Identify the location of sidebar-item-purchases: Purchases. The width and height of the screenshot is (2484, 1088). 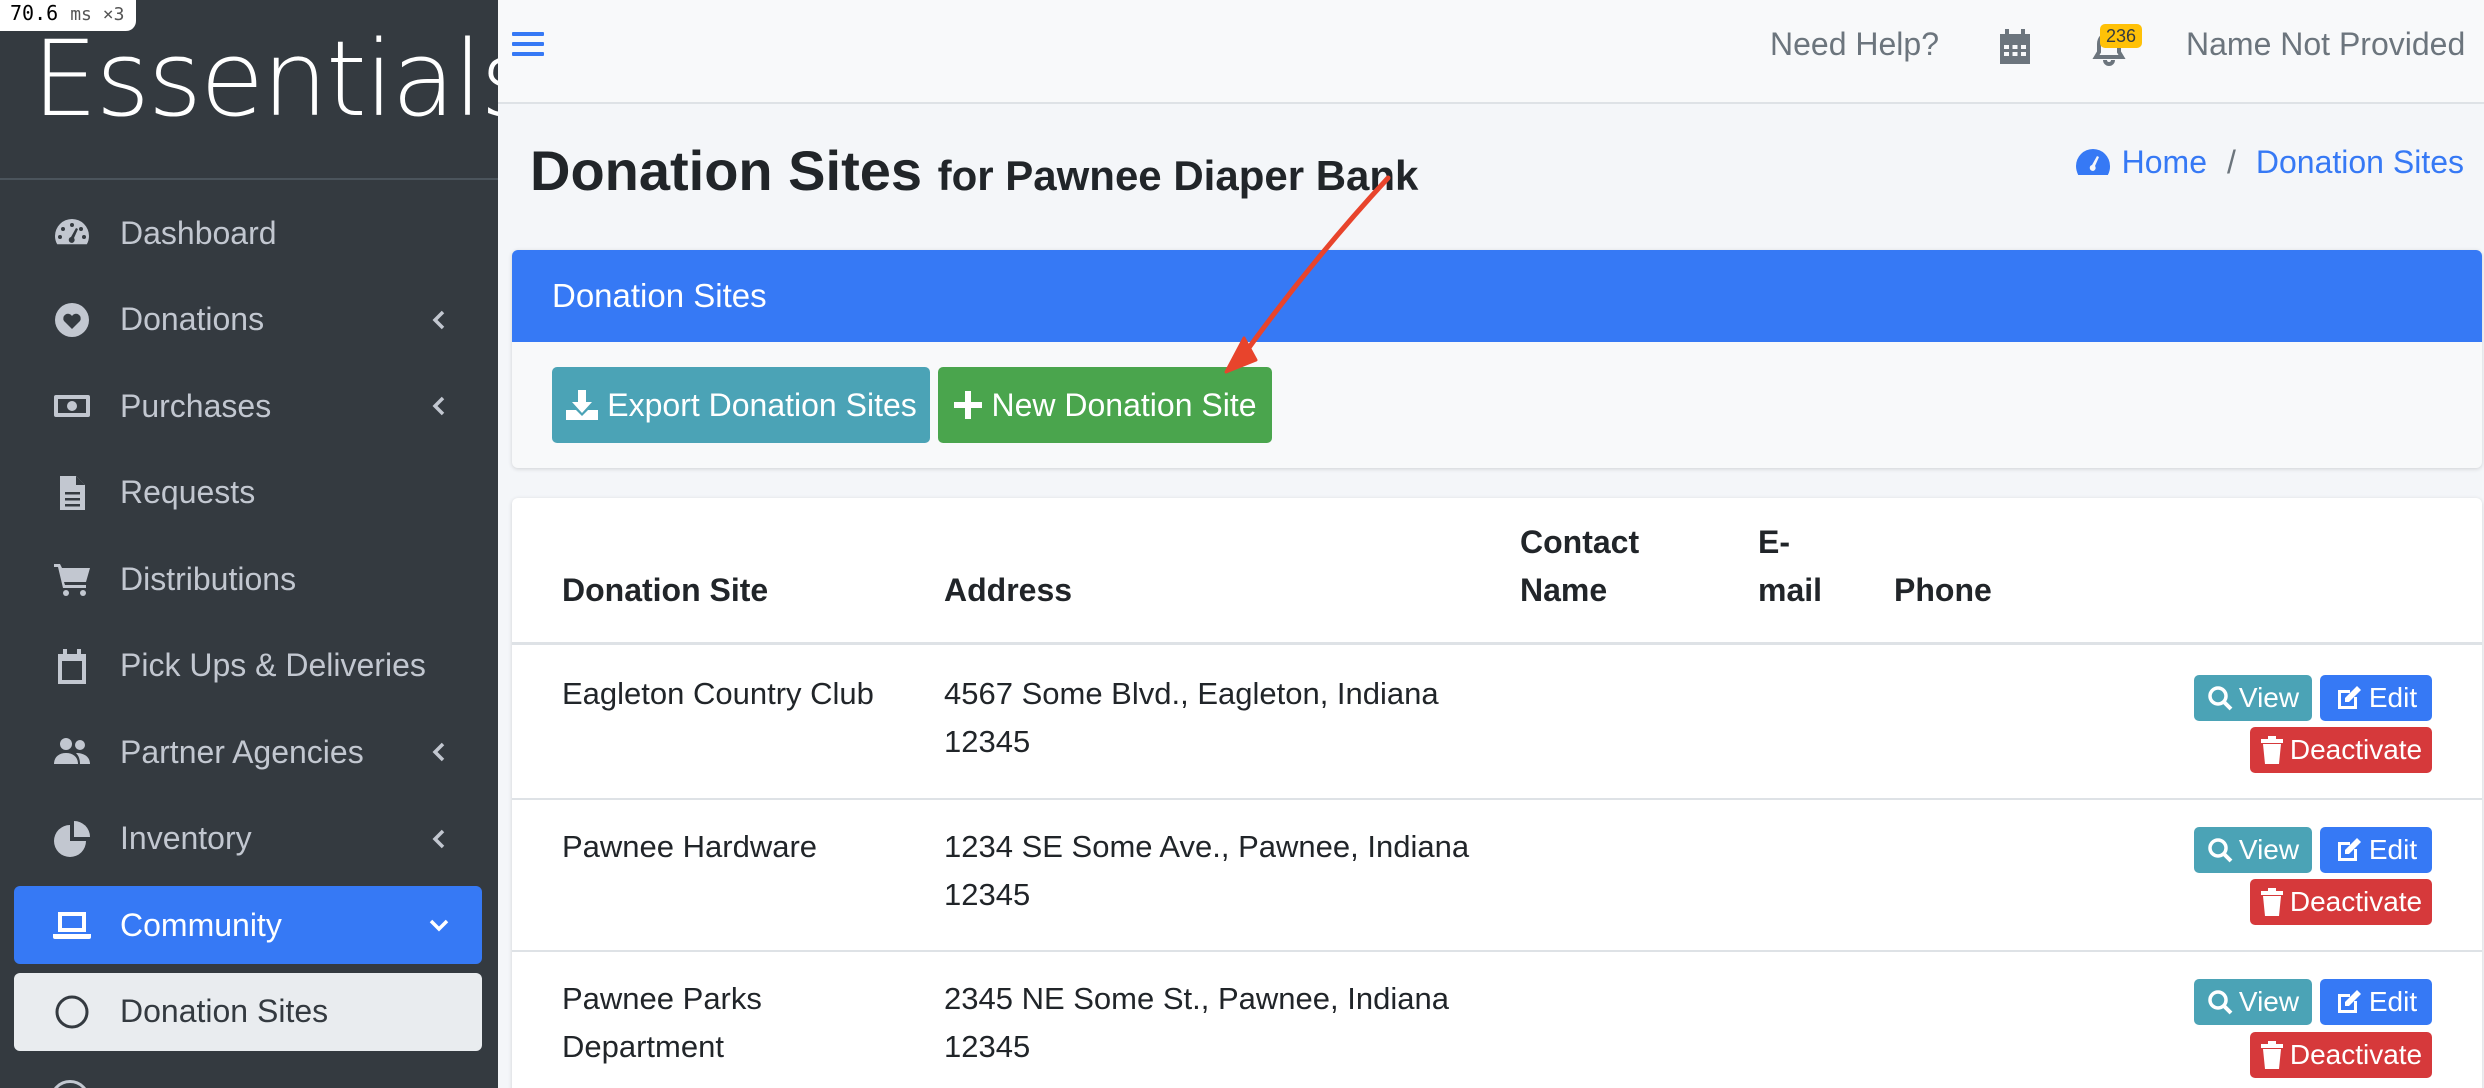
(248, 406).